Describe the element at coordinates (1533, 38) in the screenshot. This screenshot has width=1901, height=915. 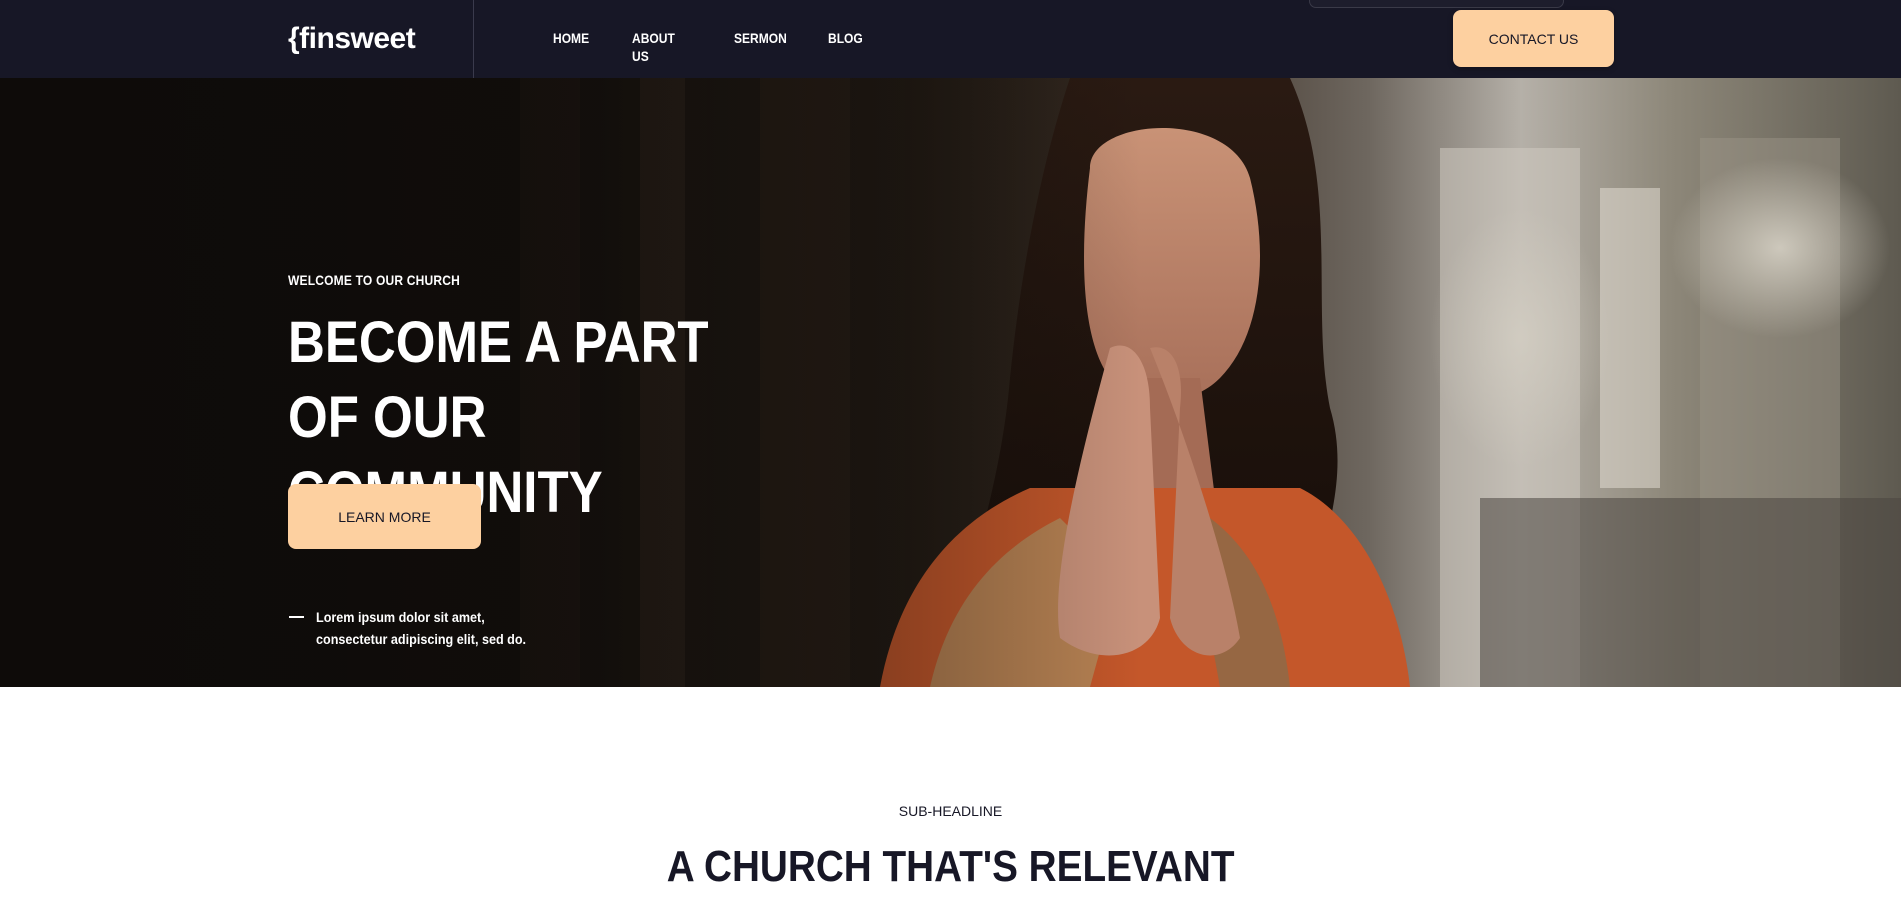
I see `contact-us-button: CONTACT US` at that location.